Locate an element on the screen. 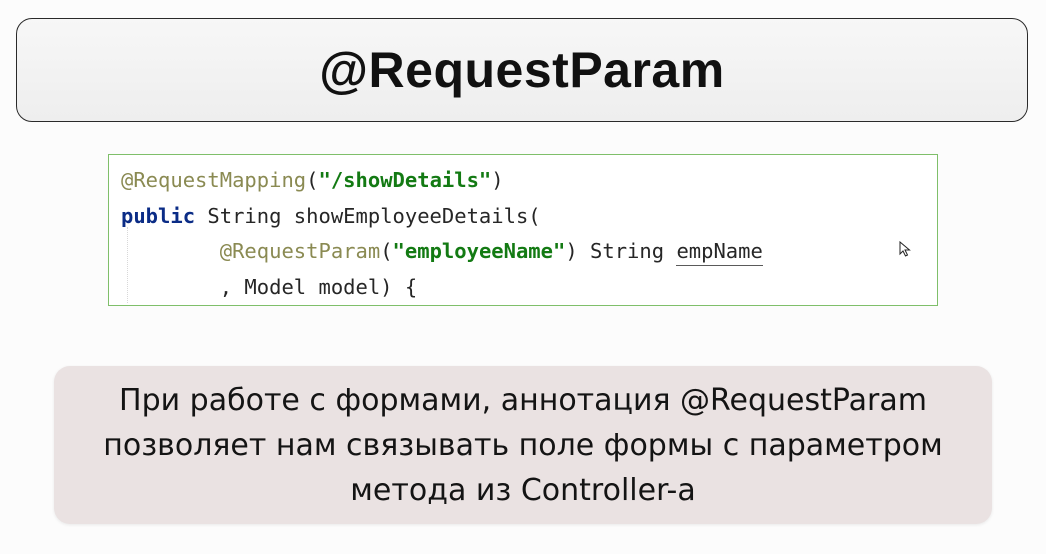 This screenshot has height=554, width=1046. code-annotation: @RequestMapping is located at coordinates (214, 180).